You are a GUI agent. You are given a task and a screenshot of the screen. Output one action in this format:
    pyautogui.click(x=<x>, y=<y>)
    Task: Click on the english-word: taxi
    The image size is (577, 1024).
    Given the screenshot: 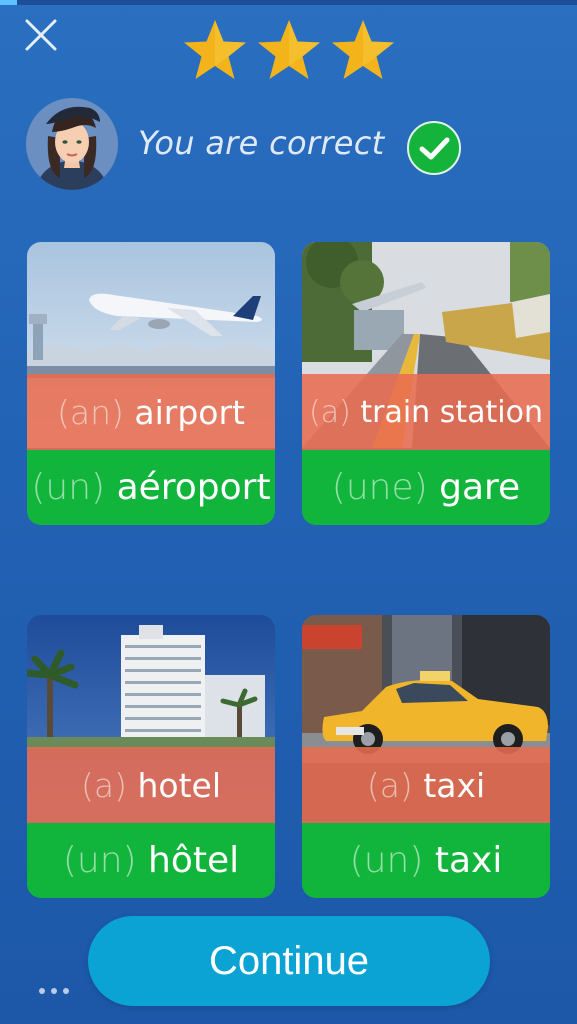 What is the action you would take?
    pyautogui.click(x=454, y=785)
    